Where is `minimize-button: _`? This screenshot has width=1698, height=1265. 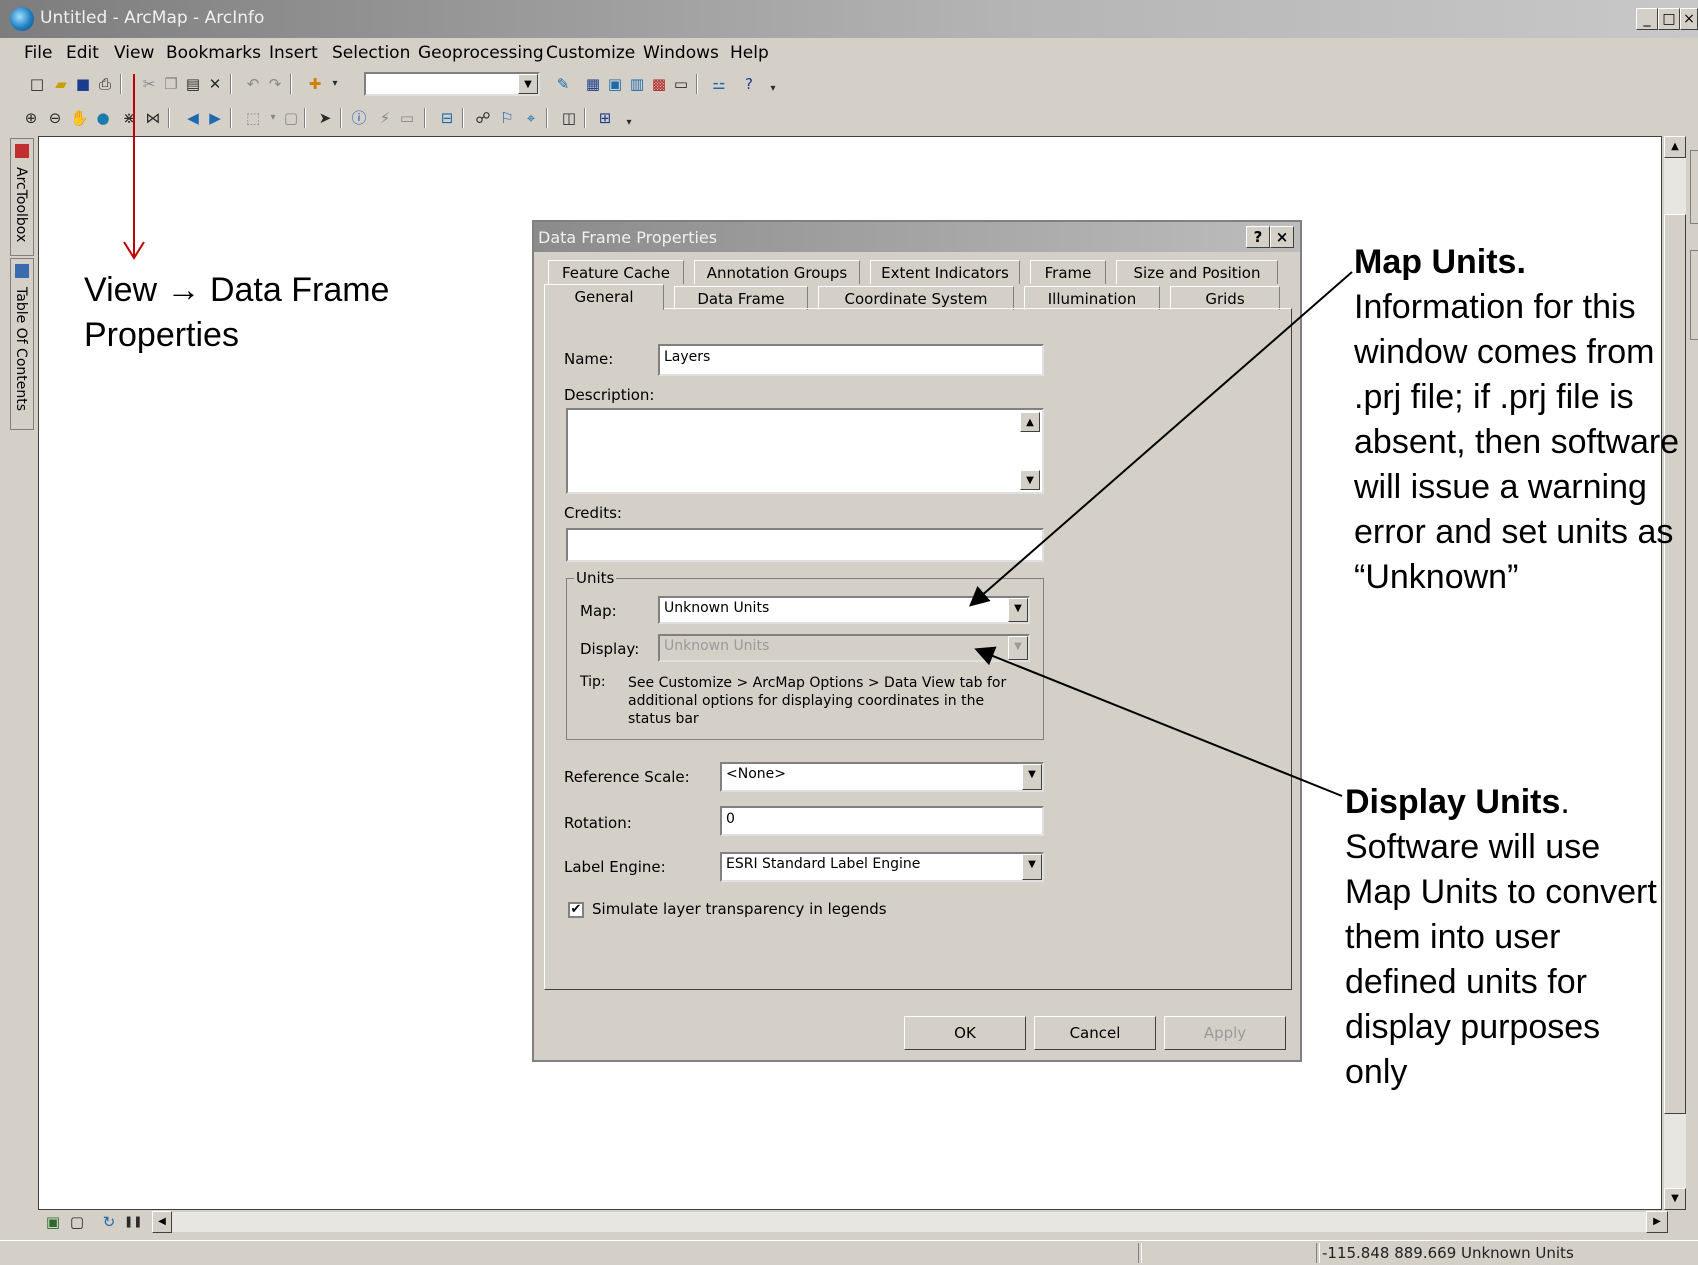
minimize-button: _ is located at coordinates (1647, 19).